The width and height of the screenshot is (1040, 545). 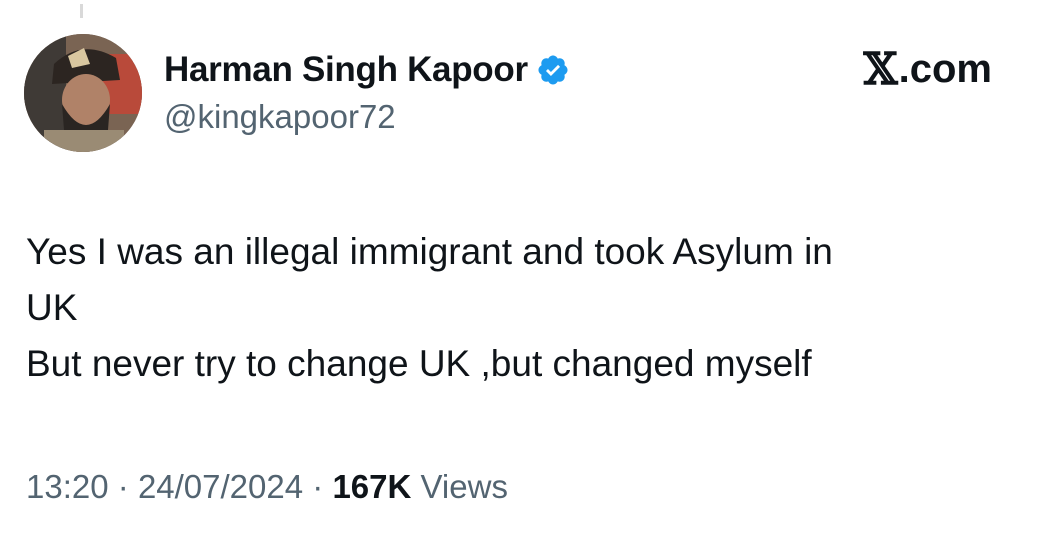 What do you see at coordinates (464, 486) in the screenshot?
I see `views-label: Views` at bounding box center [464, 486].